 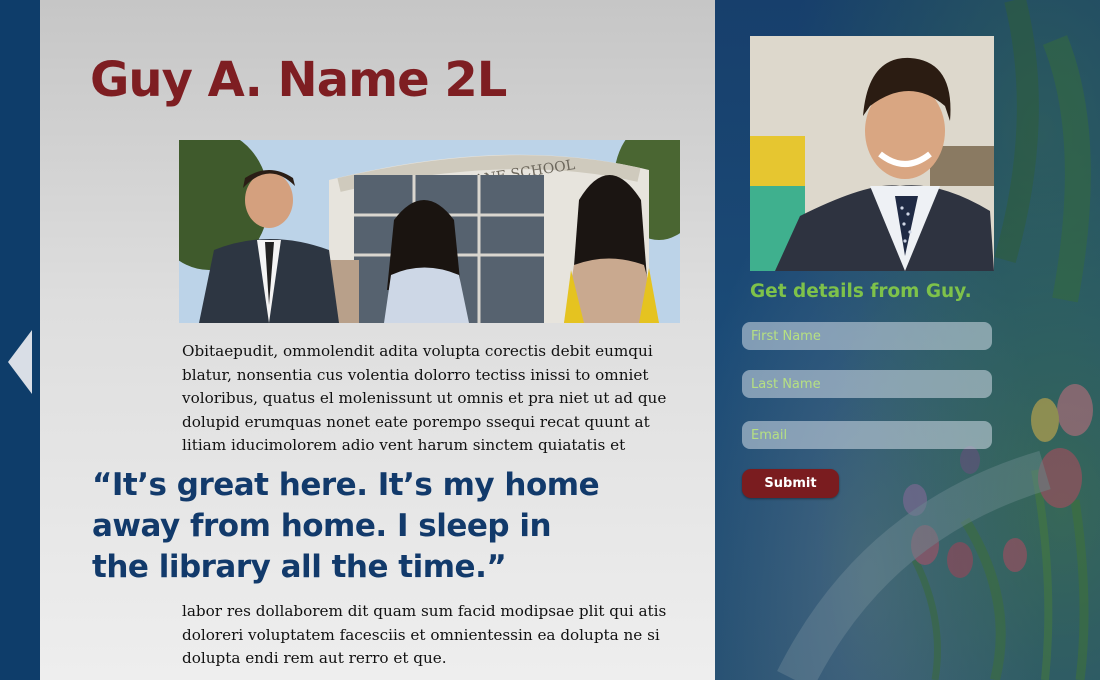 I want to click on page-title: Guy A. Name 2L, so click(x=298, y=80).